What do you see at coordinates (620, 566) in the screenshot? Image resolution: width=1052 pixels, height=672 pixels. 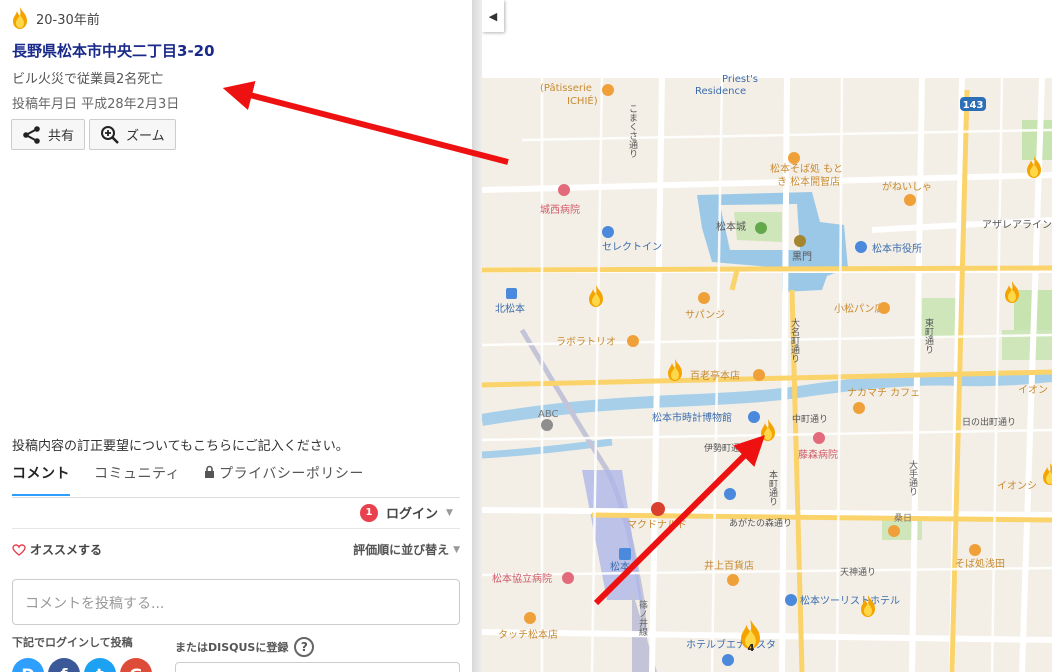 I see `map-label-matsumoto-station: 松本` at bounding box center [620, 566].